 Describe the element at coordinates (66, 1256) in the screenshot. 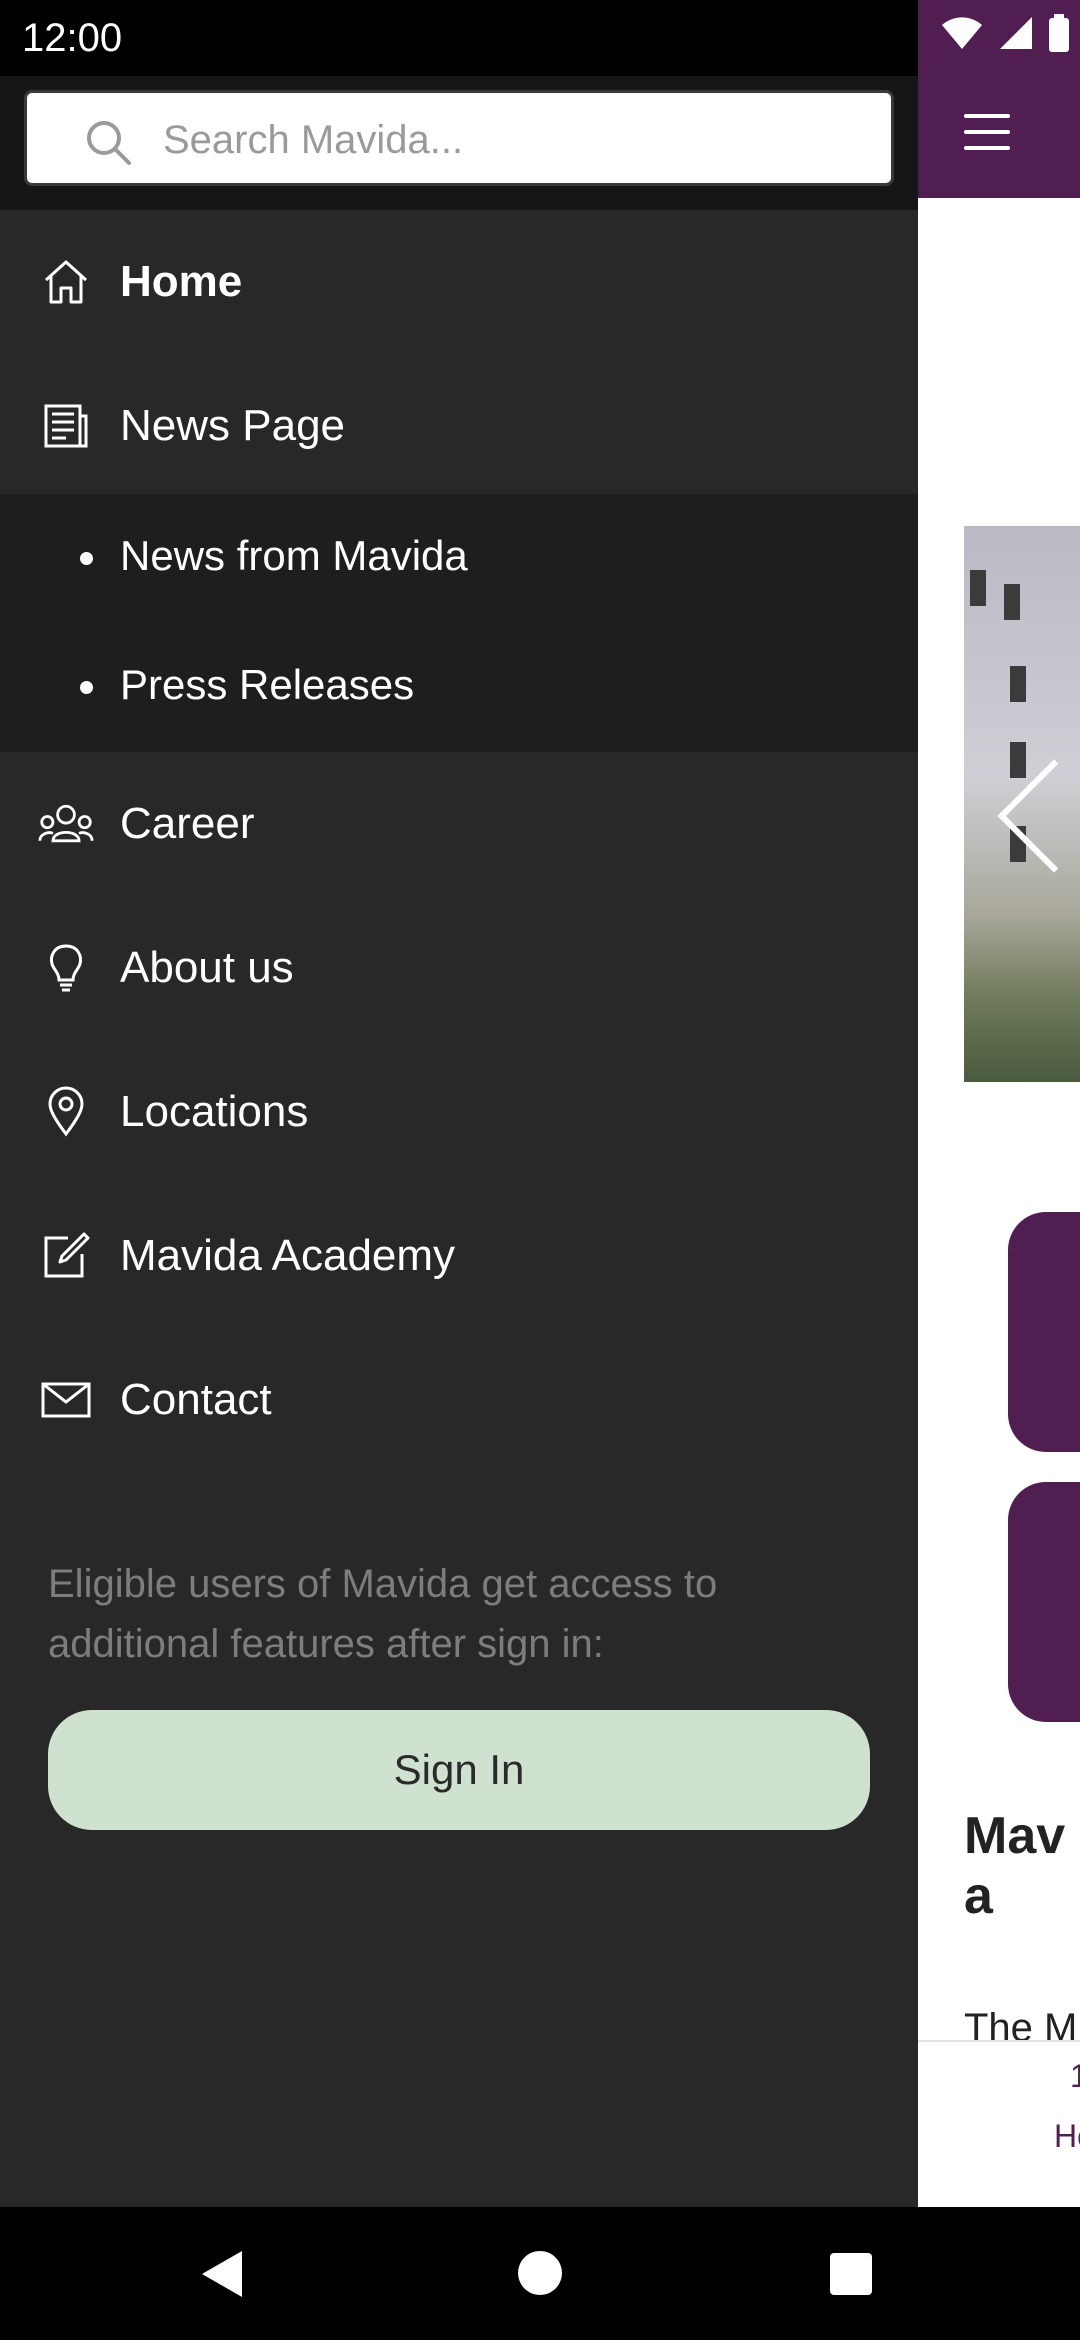

I see `edit-icon` at that location.